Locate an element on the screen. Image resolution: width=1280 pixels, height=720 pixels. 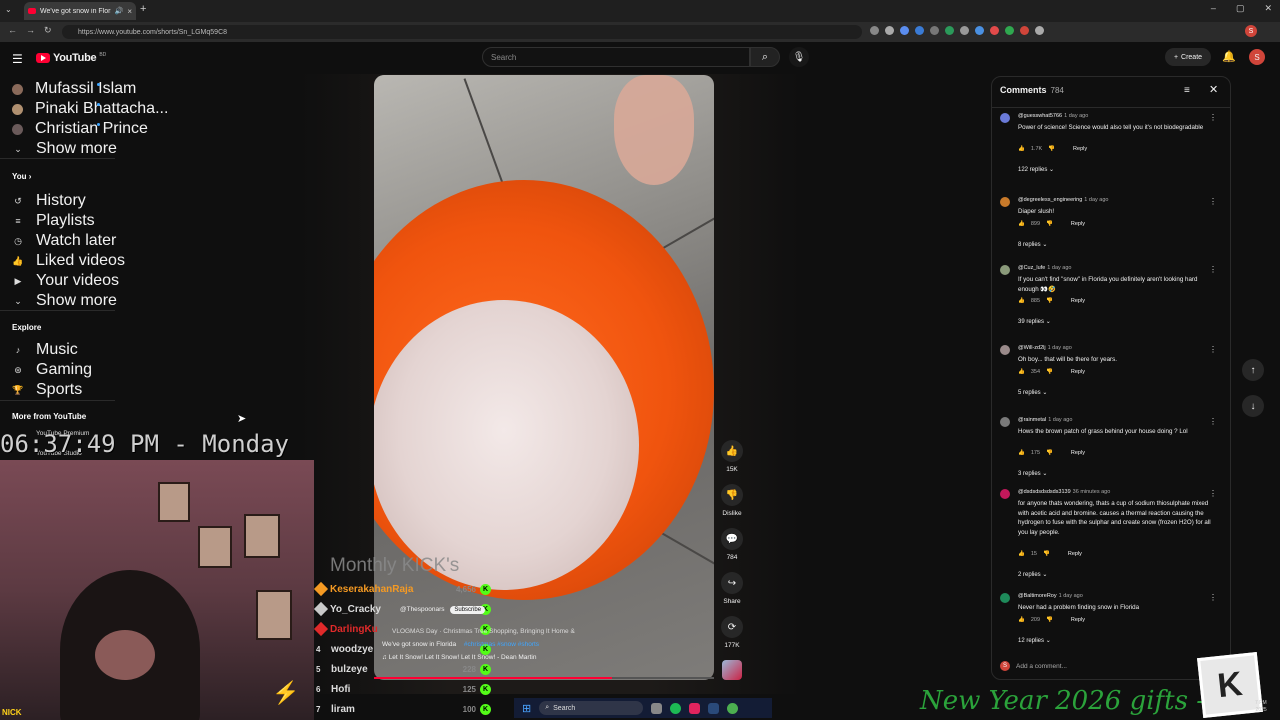
view-replies-button: 5 replies ⌄ is located at coordinates (1032, 392).